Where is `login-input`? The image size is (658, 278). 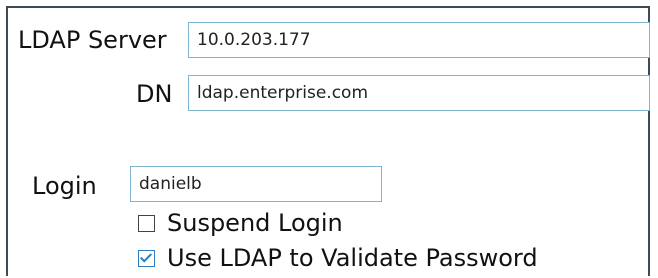 login-input is located at coordinates (256, 184).